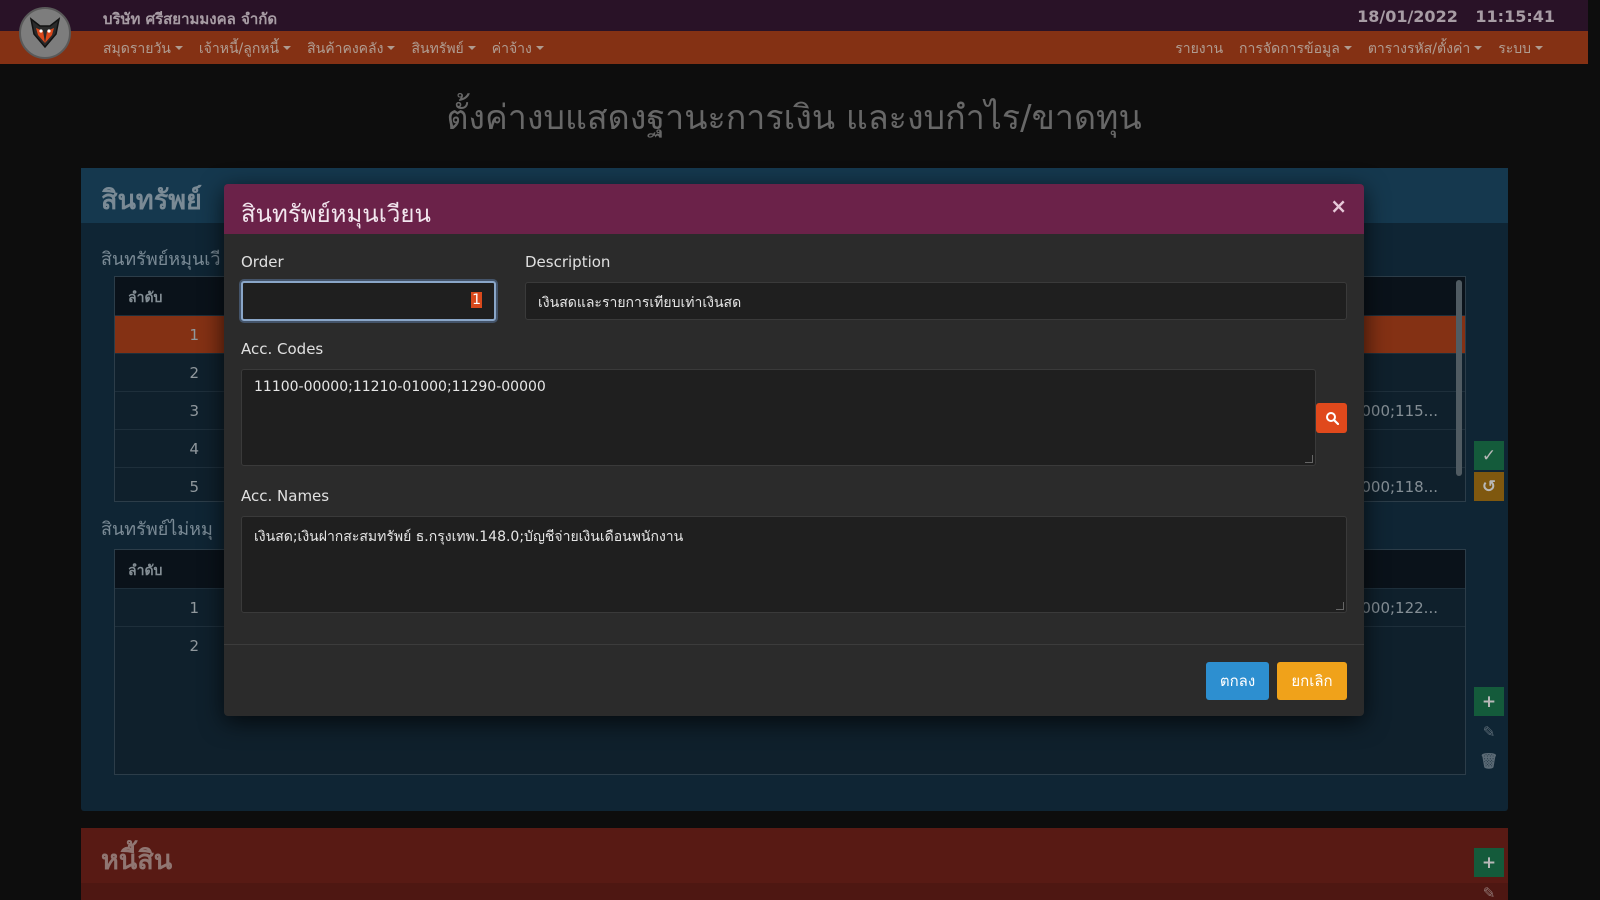 This screenshot has width=1600, height=900. Describe the element at coordinates (568, 262) in the screenshot. I see `description-label: Description` at that location.